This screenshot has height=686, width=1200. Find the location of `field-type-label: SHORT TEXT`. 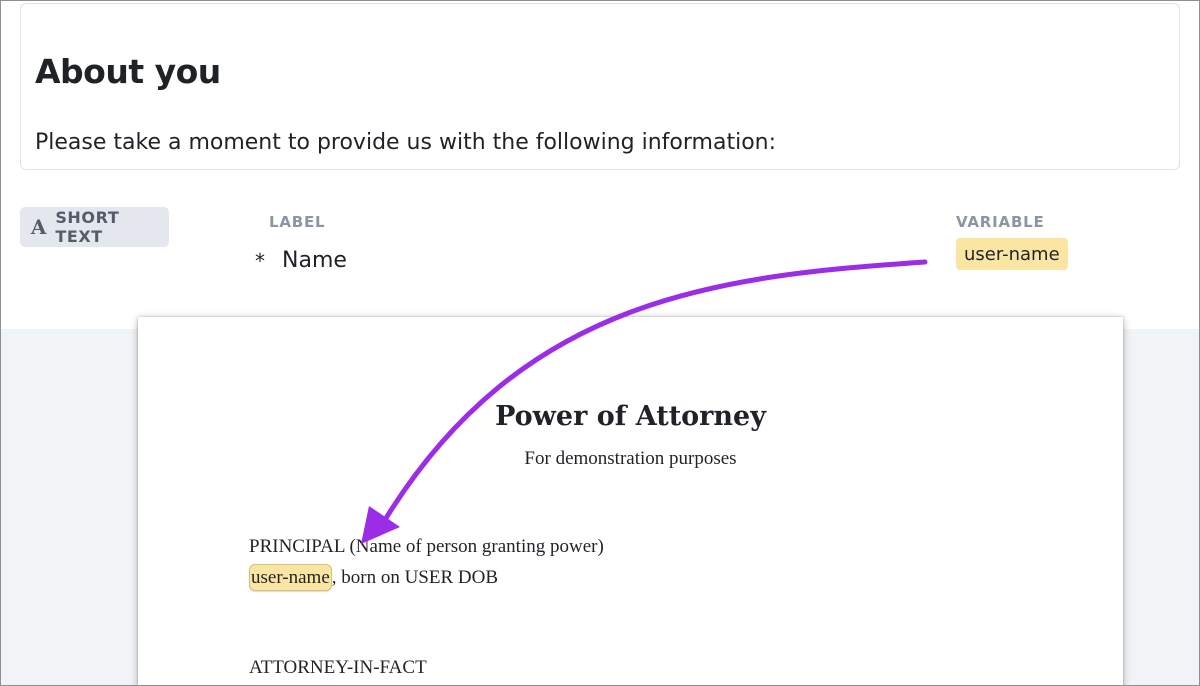

field-type-label: SHORT TEXT is located at coordinates (87, 227).